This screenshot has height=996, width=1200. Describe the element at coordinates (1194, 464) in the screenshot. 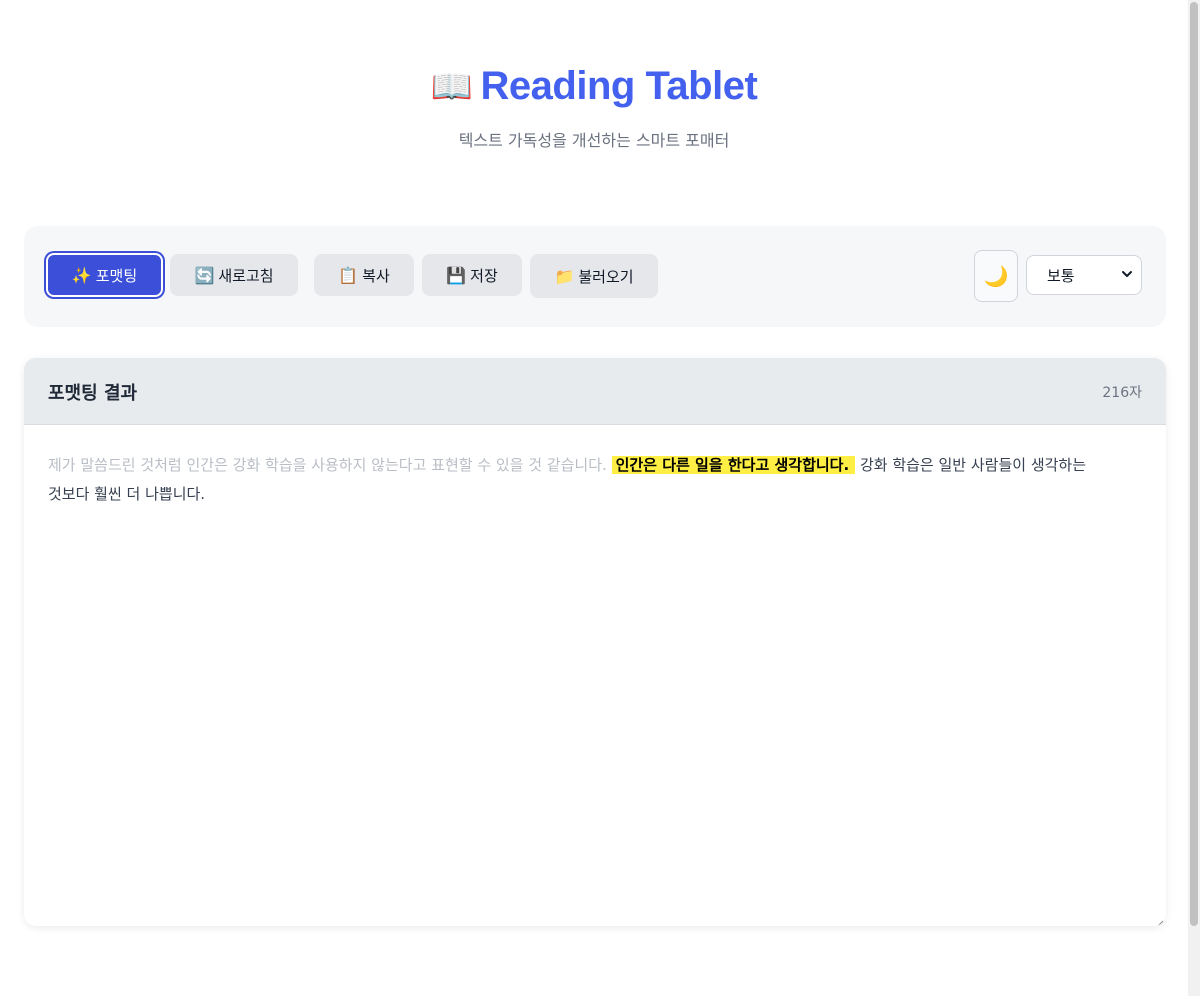

I see `scrollbar-thumb` at that location.